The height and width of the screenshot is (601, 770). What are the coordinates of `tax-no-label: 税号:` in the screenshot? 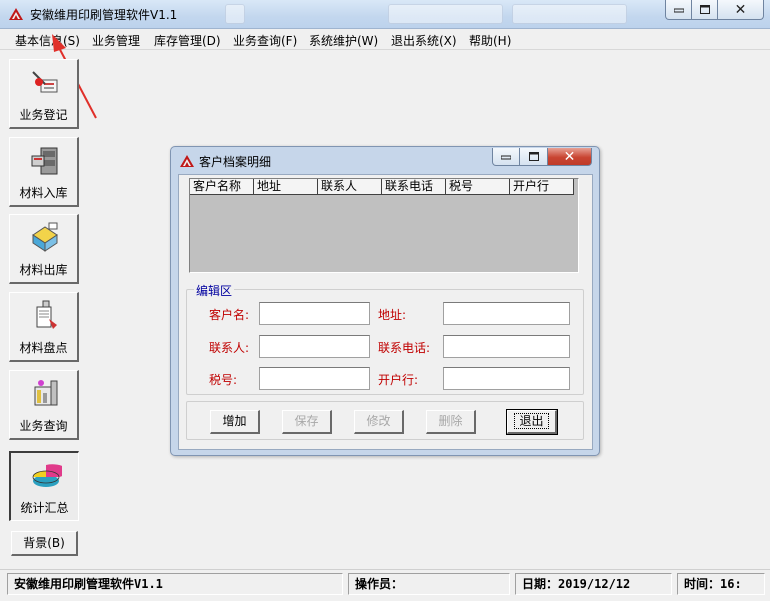 It's located at (223, 380).